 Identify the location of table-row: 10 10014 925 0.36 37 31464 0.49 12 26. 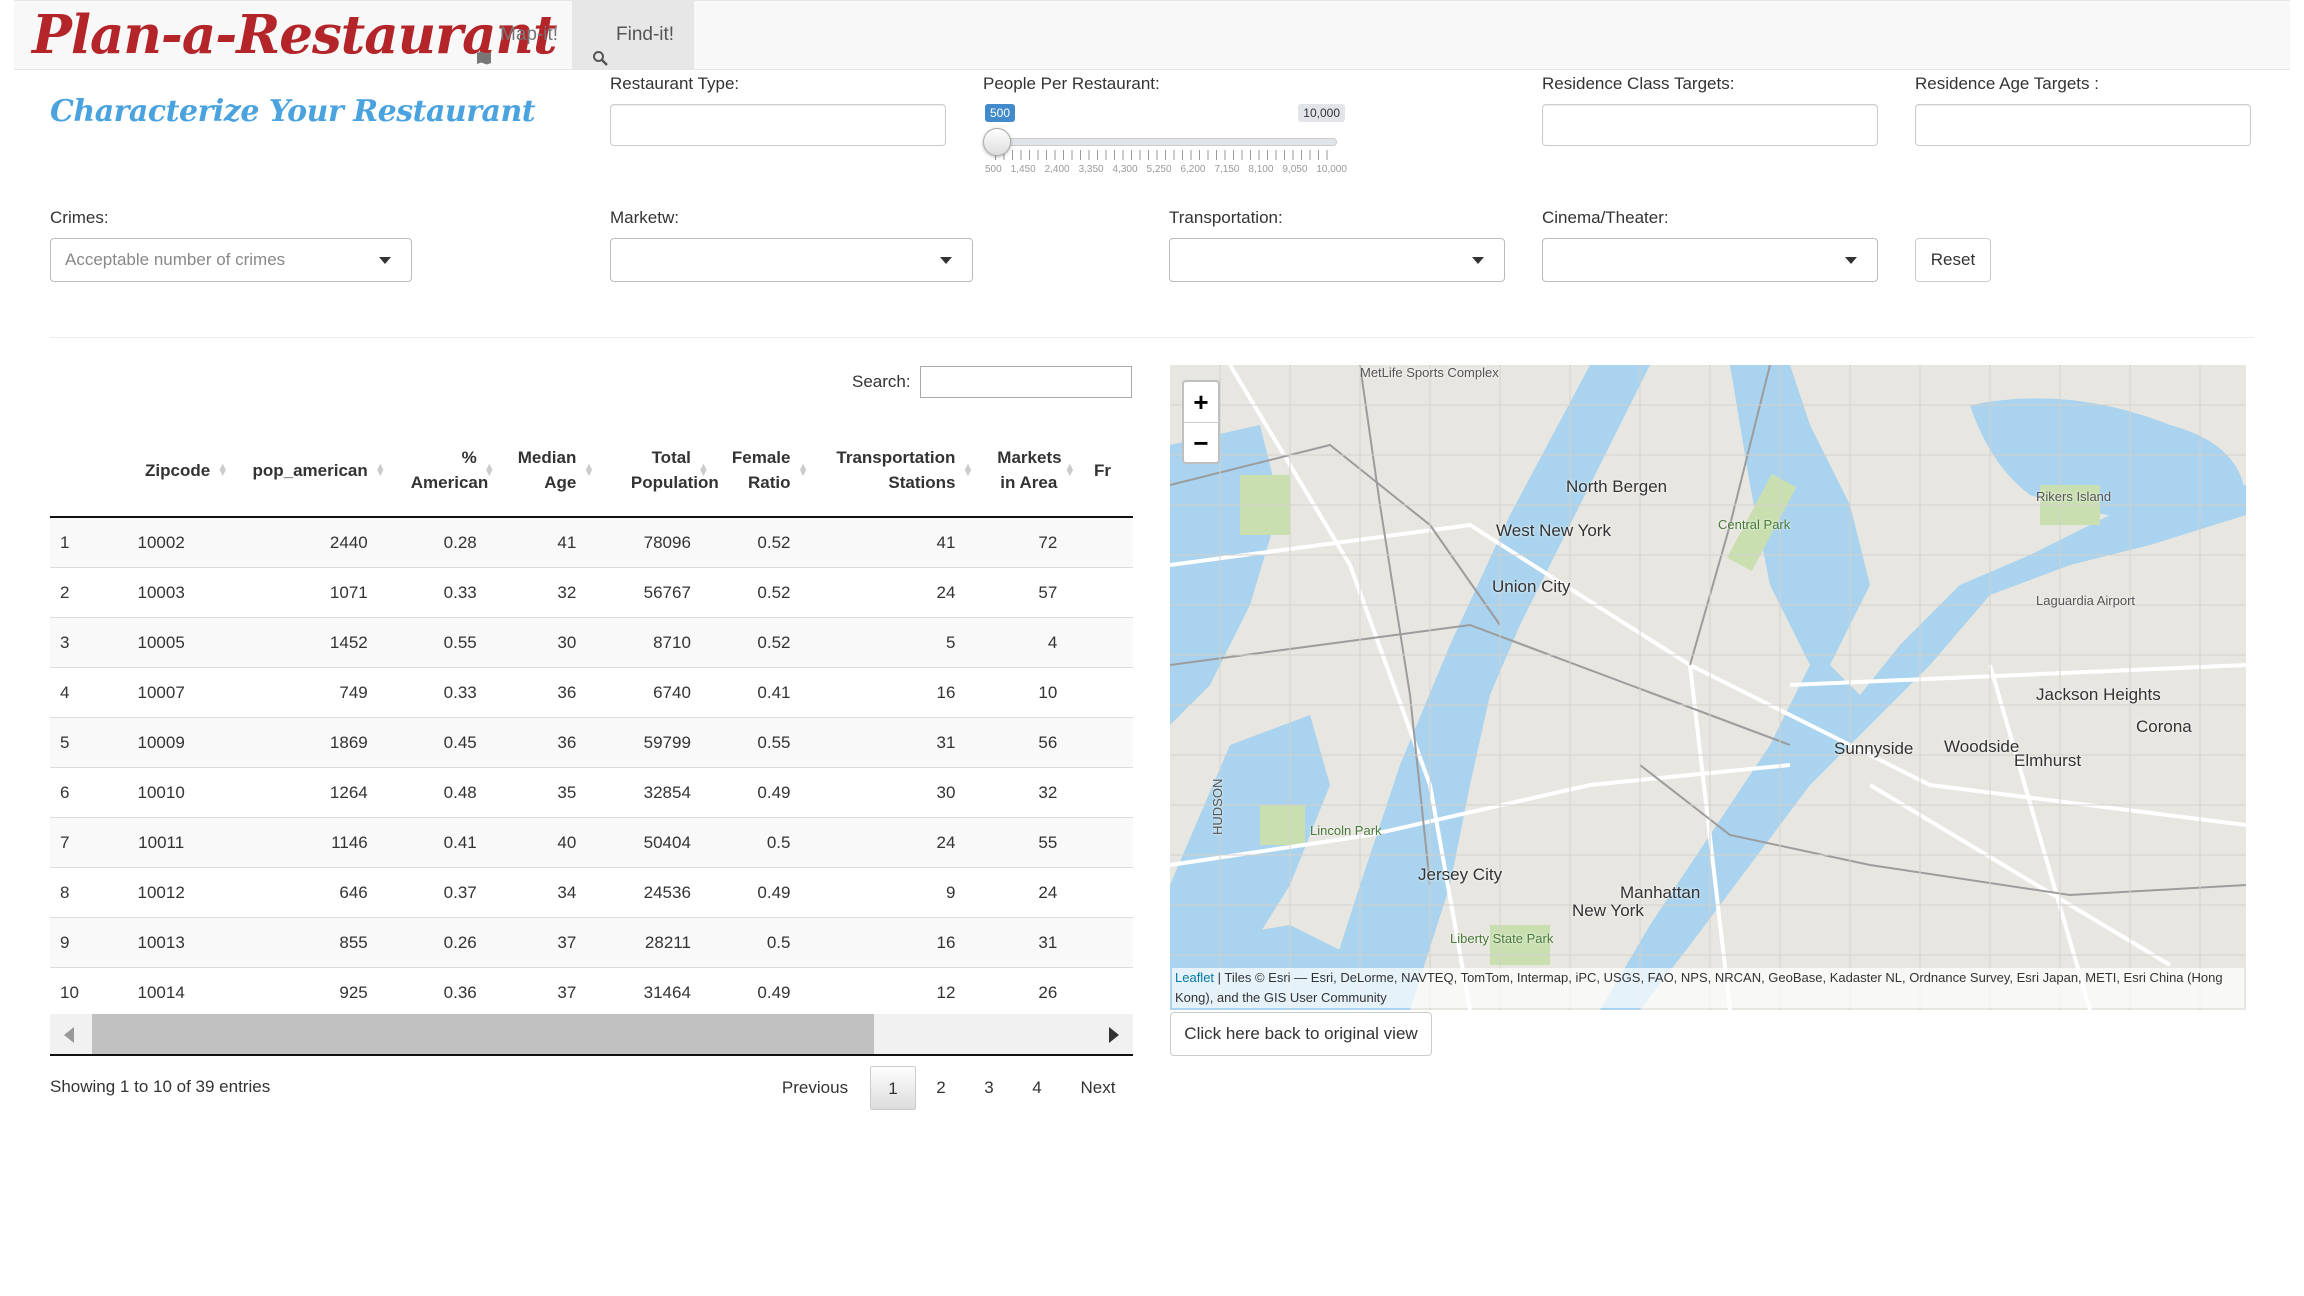
(591, 990).